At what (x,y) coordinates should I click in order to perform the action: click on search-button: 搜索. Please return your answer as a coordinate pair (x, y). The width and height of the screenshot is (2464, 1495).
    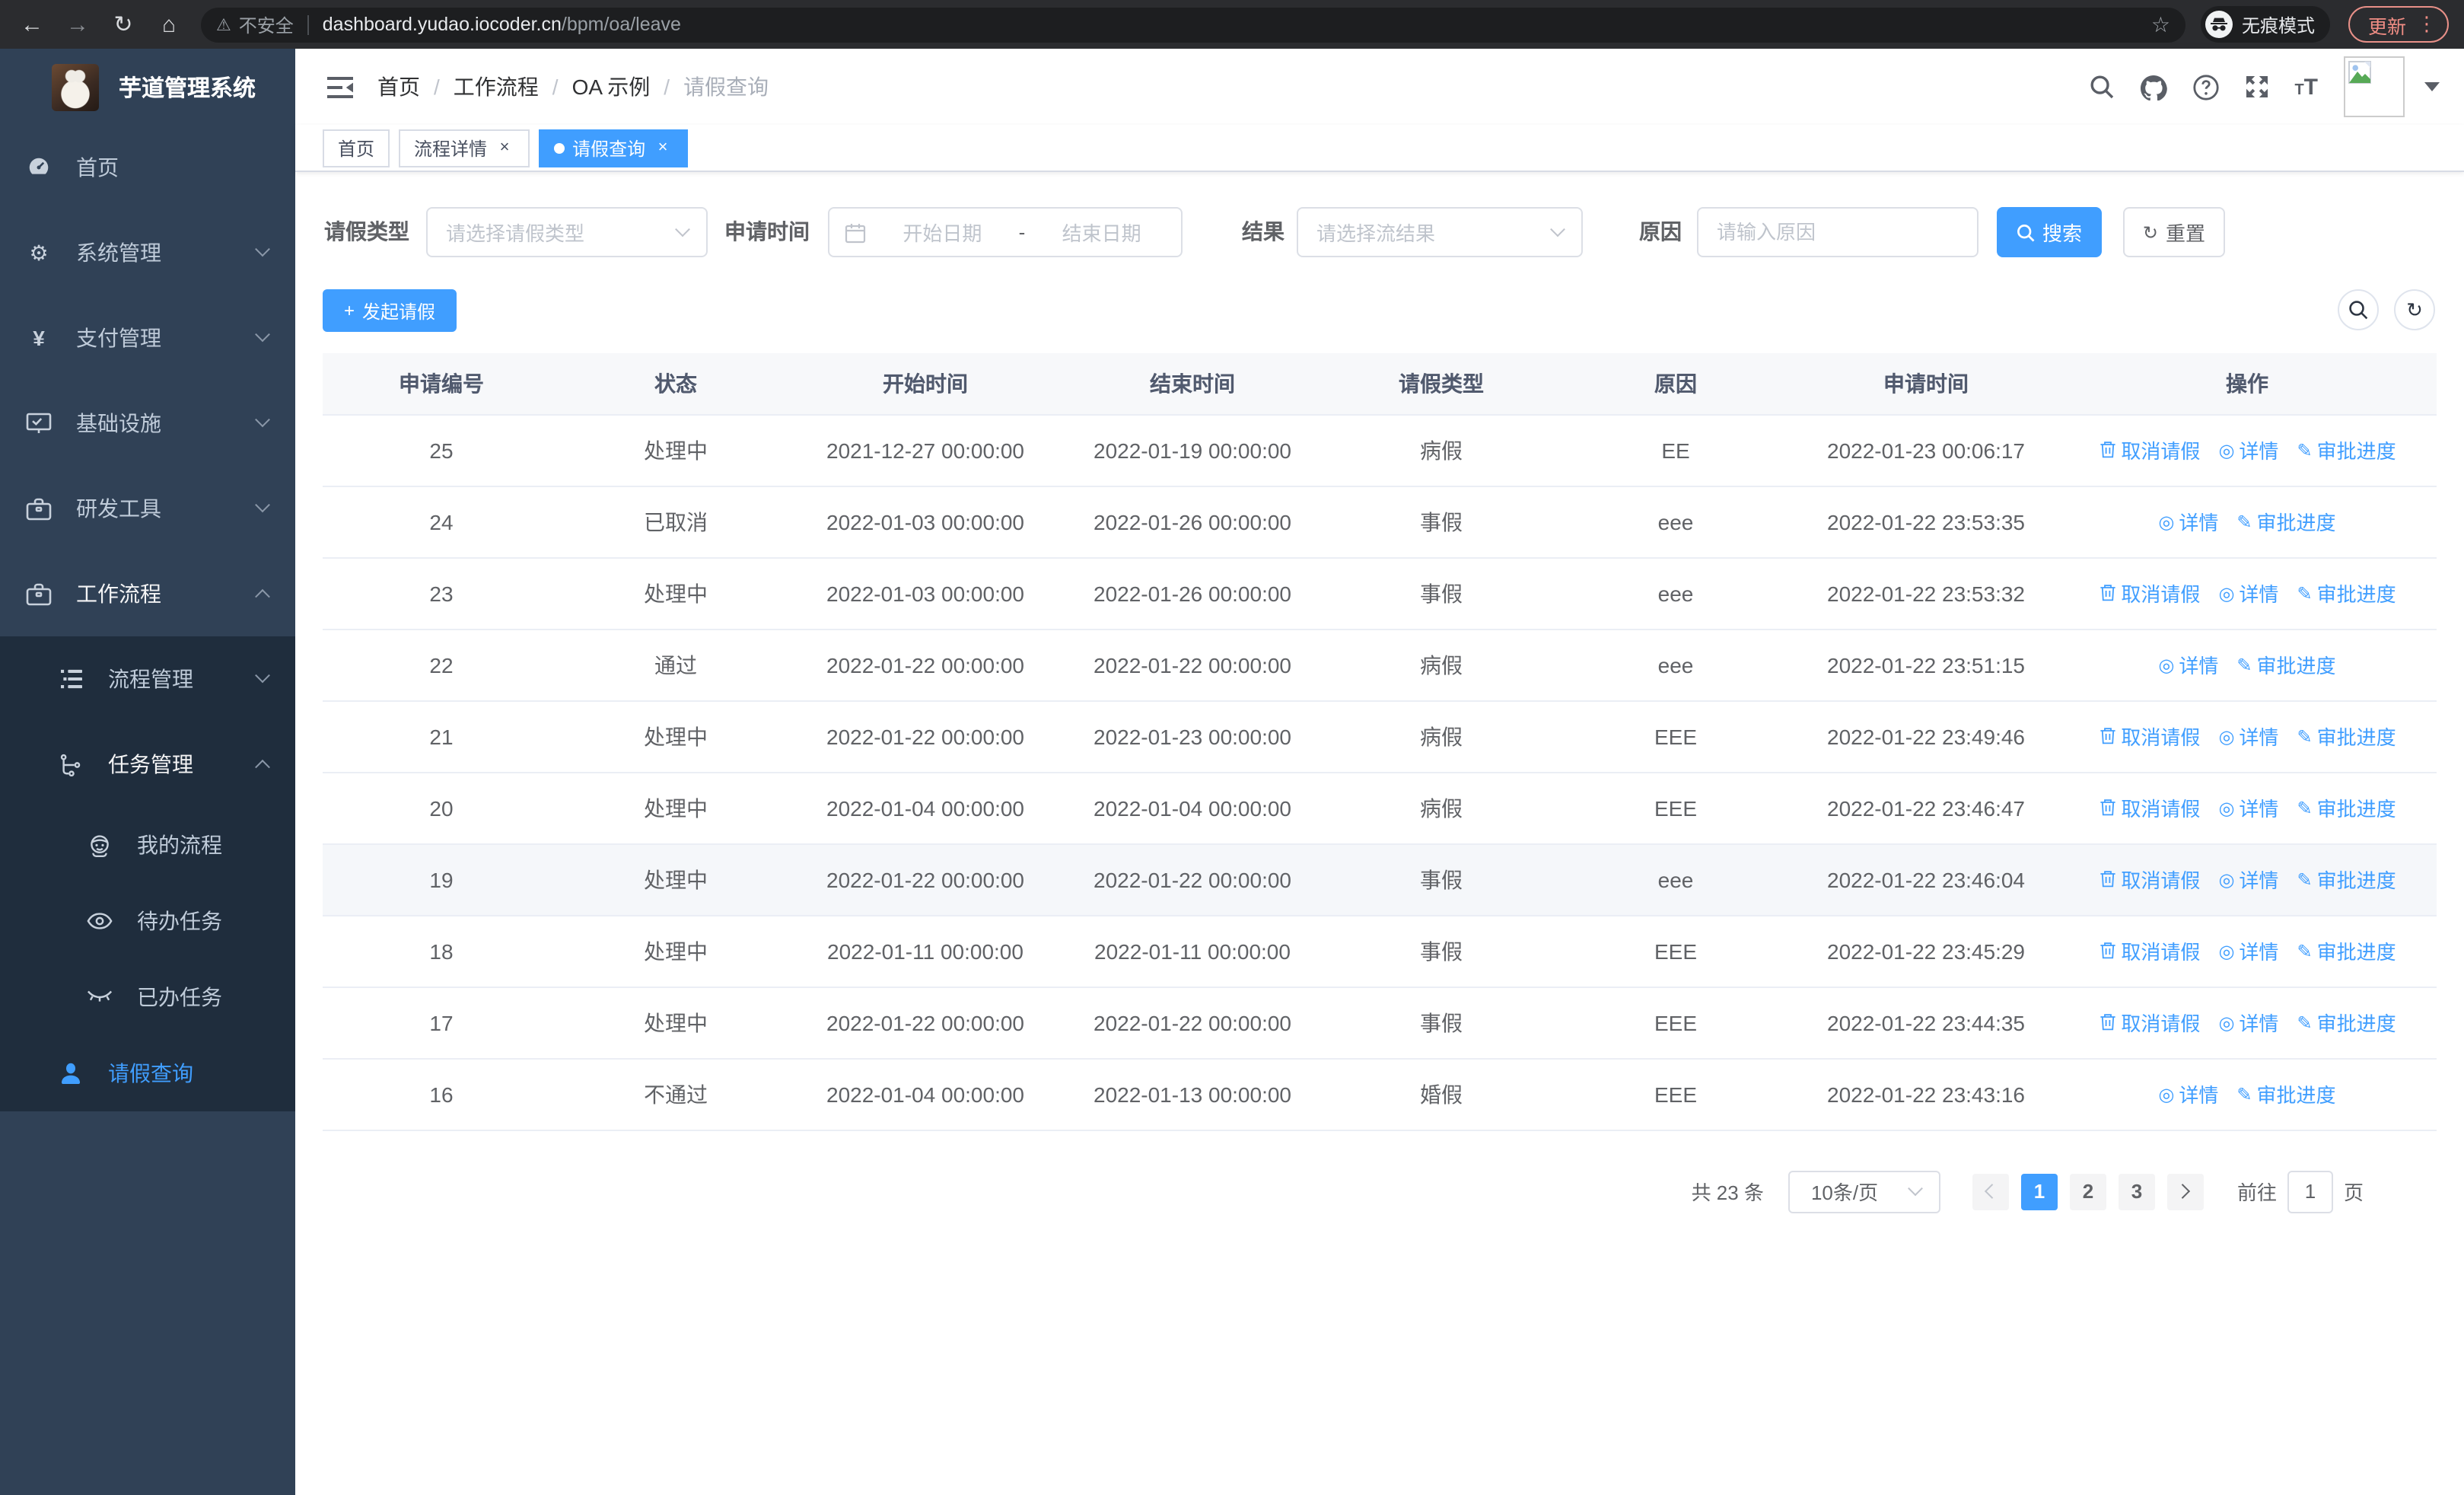
    Looking at the image, I should click on (2049, 232).